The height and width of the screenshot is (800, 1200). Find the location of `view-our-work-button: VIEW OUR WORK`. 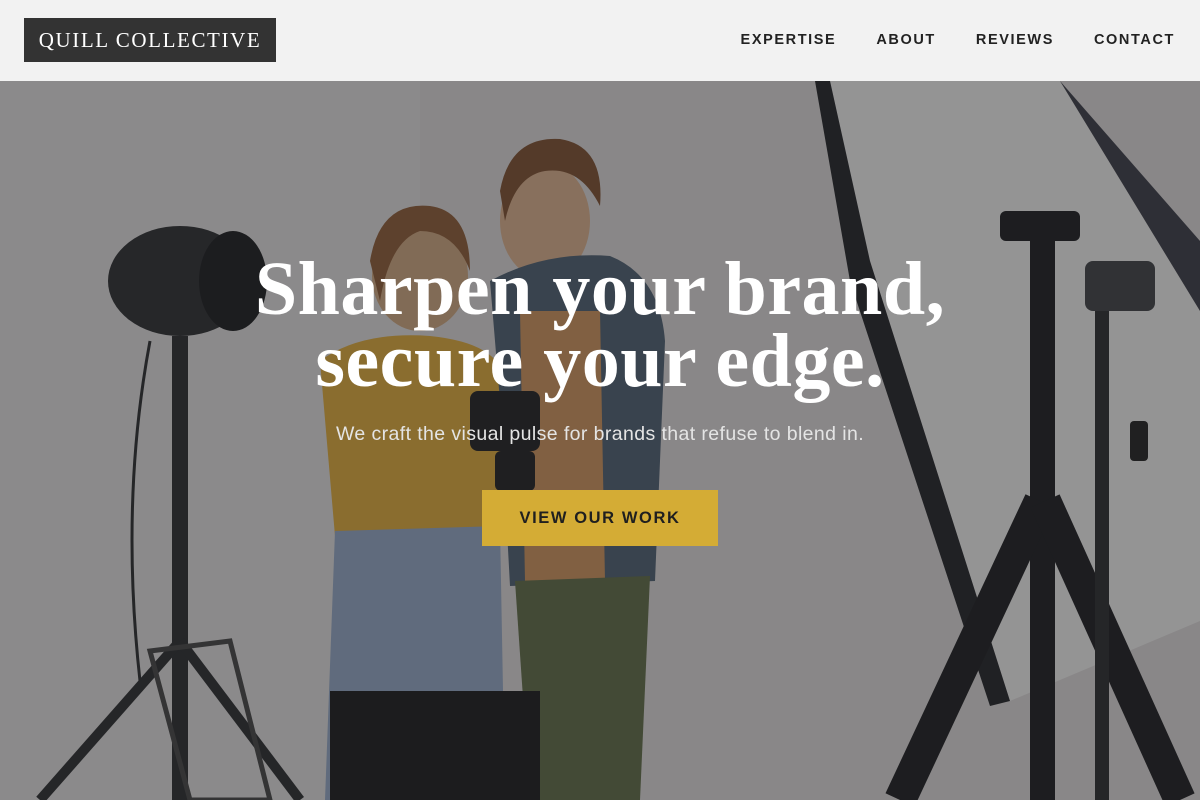

view-our-work-button: VIEW OUR WORK is located at coordinates (600, 518).